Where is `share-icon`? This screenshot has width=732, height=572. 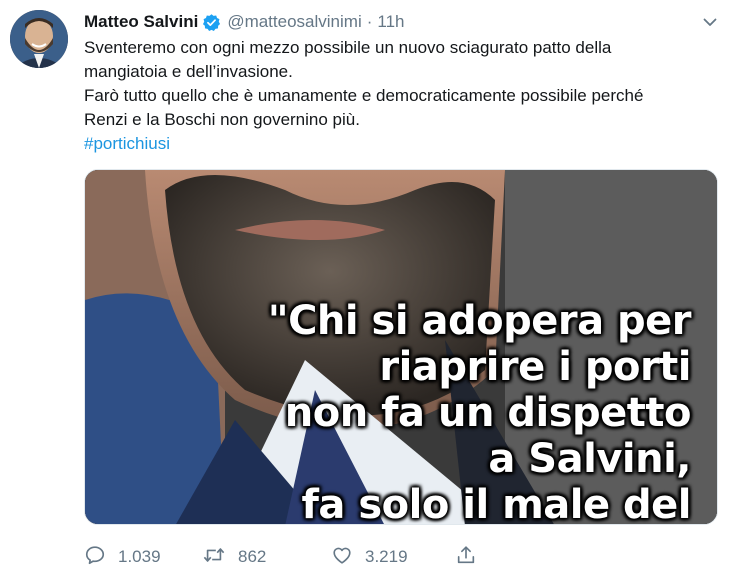
share-icon is located at coordinates (466, 557).